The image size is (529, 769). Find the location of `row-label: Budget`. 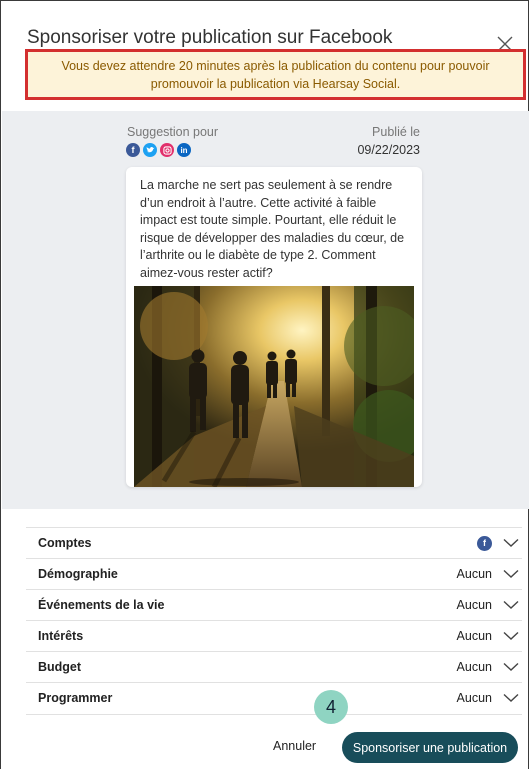

row-label: Budget is located at coordinates (60, 667).